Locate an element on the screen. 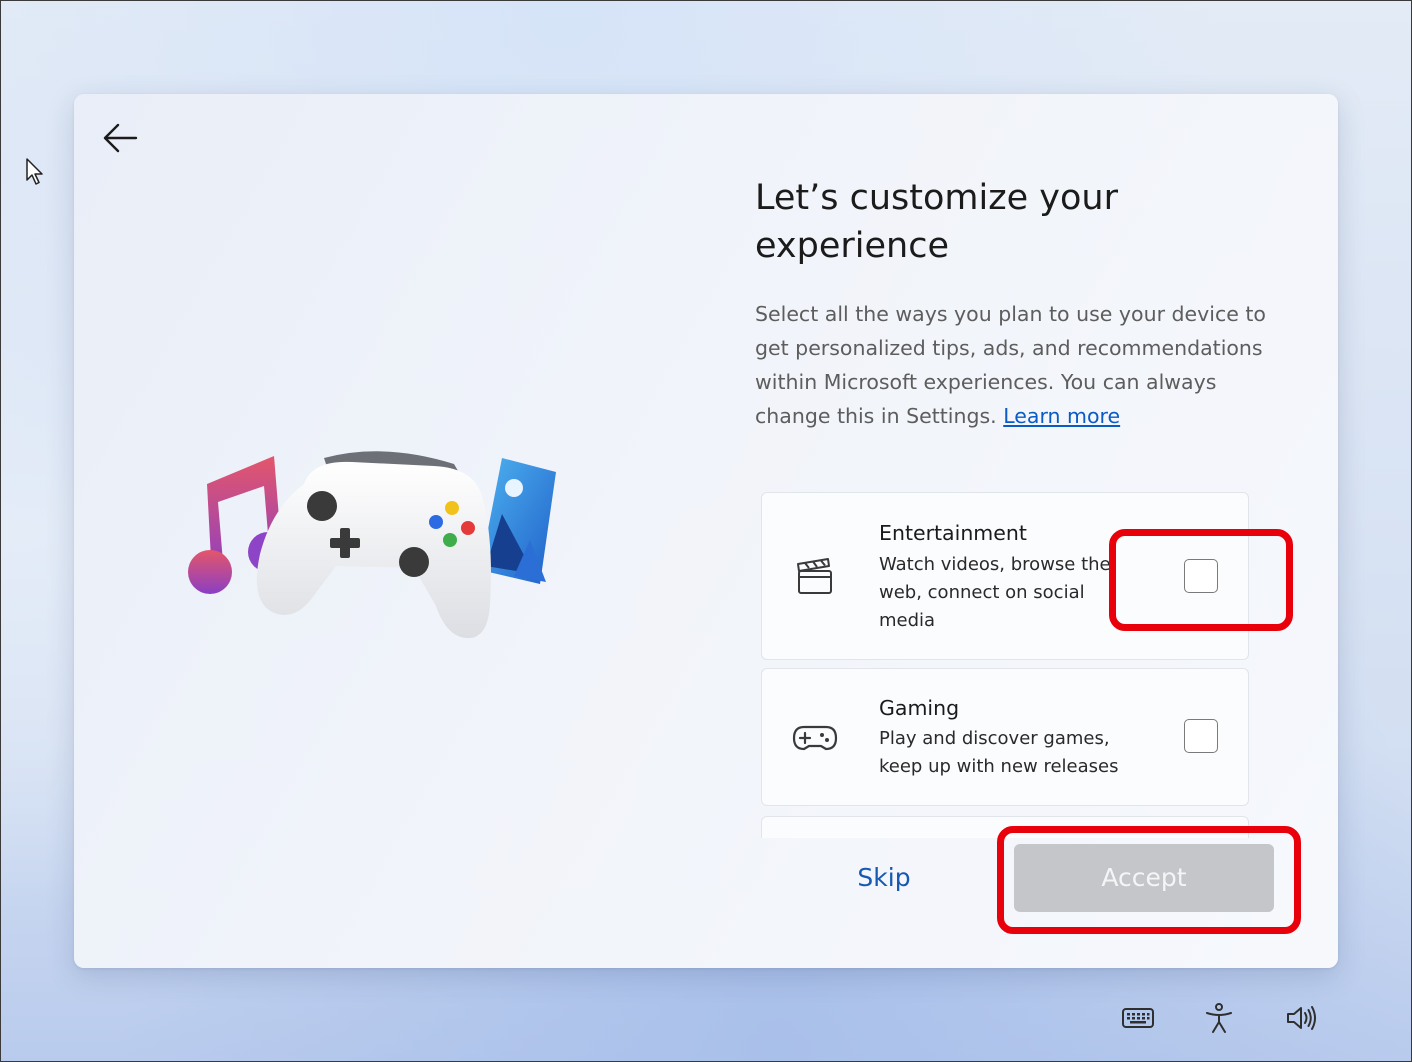 This screenshot has width=1412, height=1062. mouse-pointer-icon is located at coordinates (34, 171).